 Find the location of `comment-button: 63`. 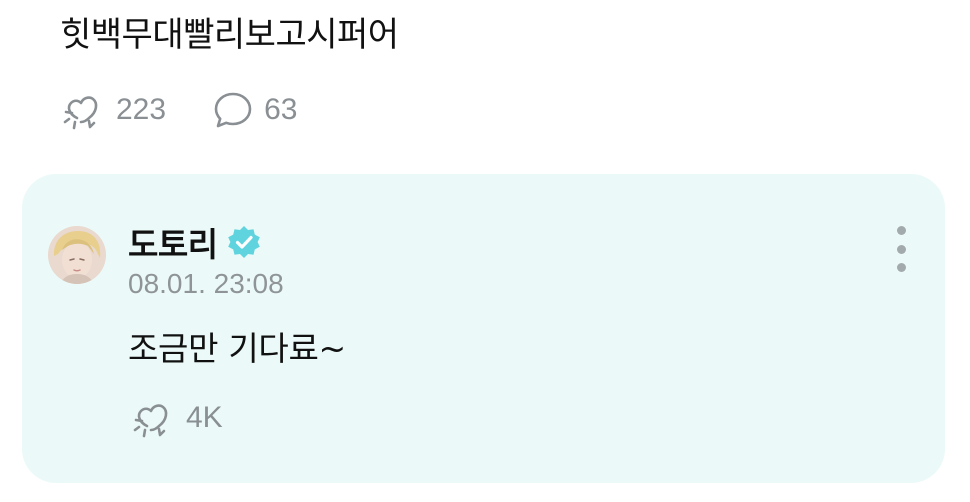

comment-button: 63 is located at coordinates (253, 110).